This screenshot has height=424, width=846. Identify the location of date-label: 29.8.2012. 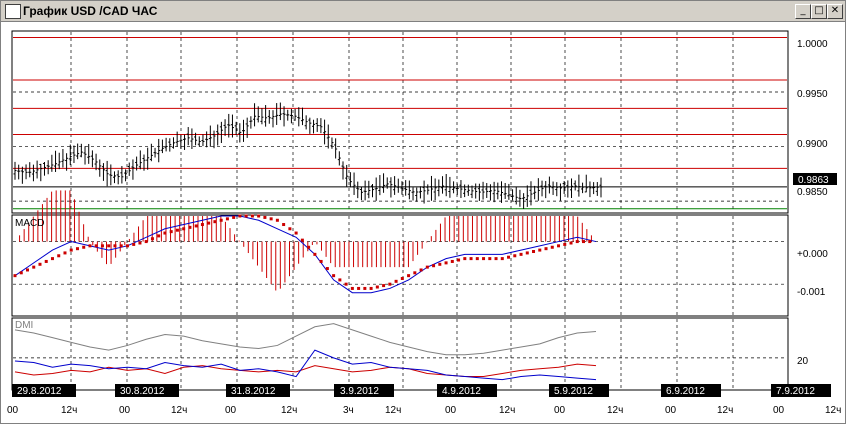
(39, 391).